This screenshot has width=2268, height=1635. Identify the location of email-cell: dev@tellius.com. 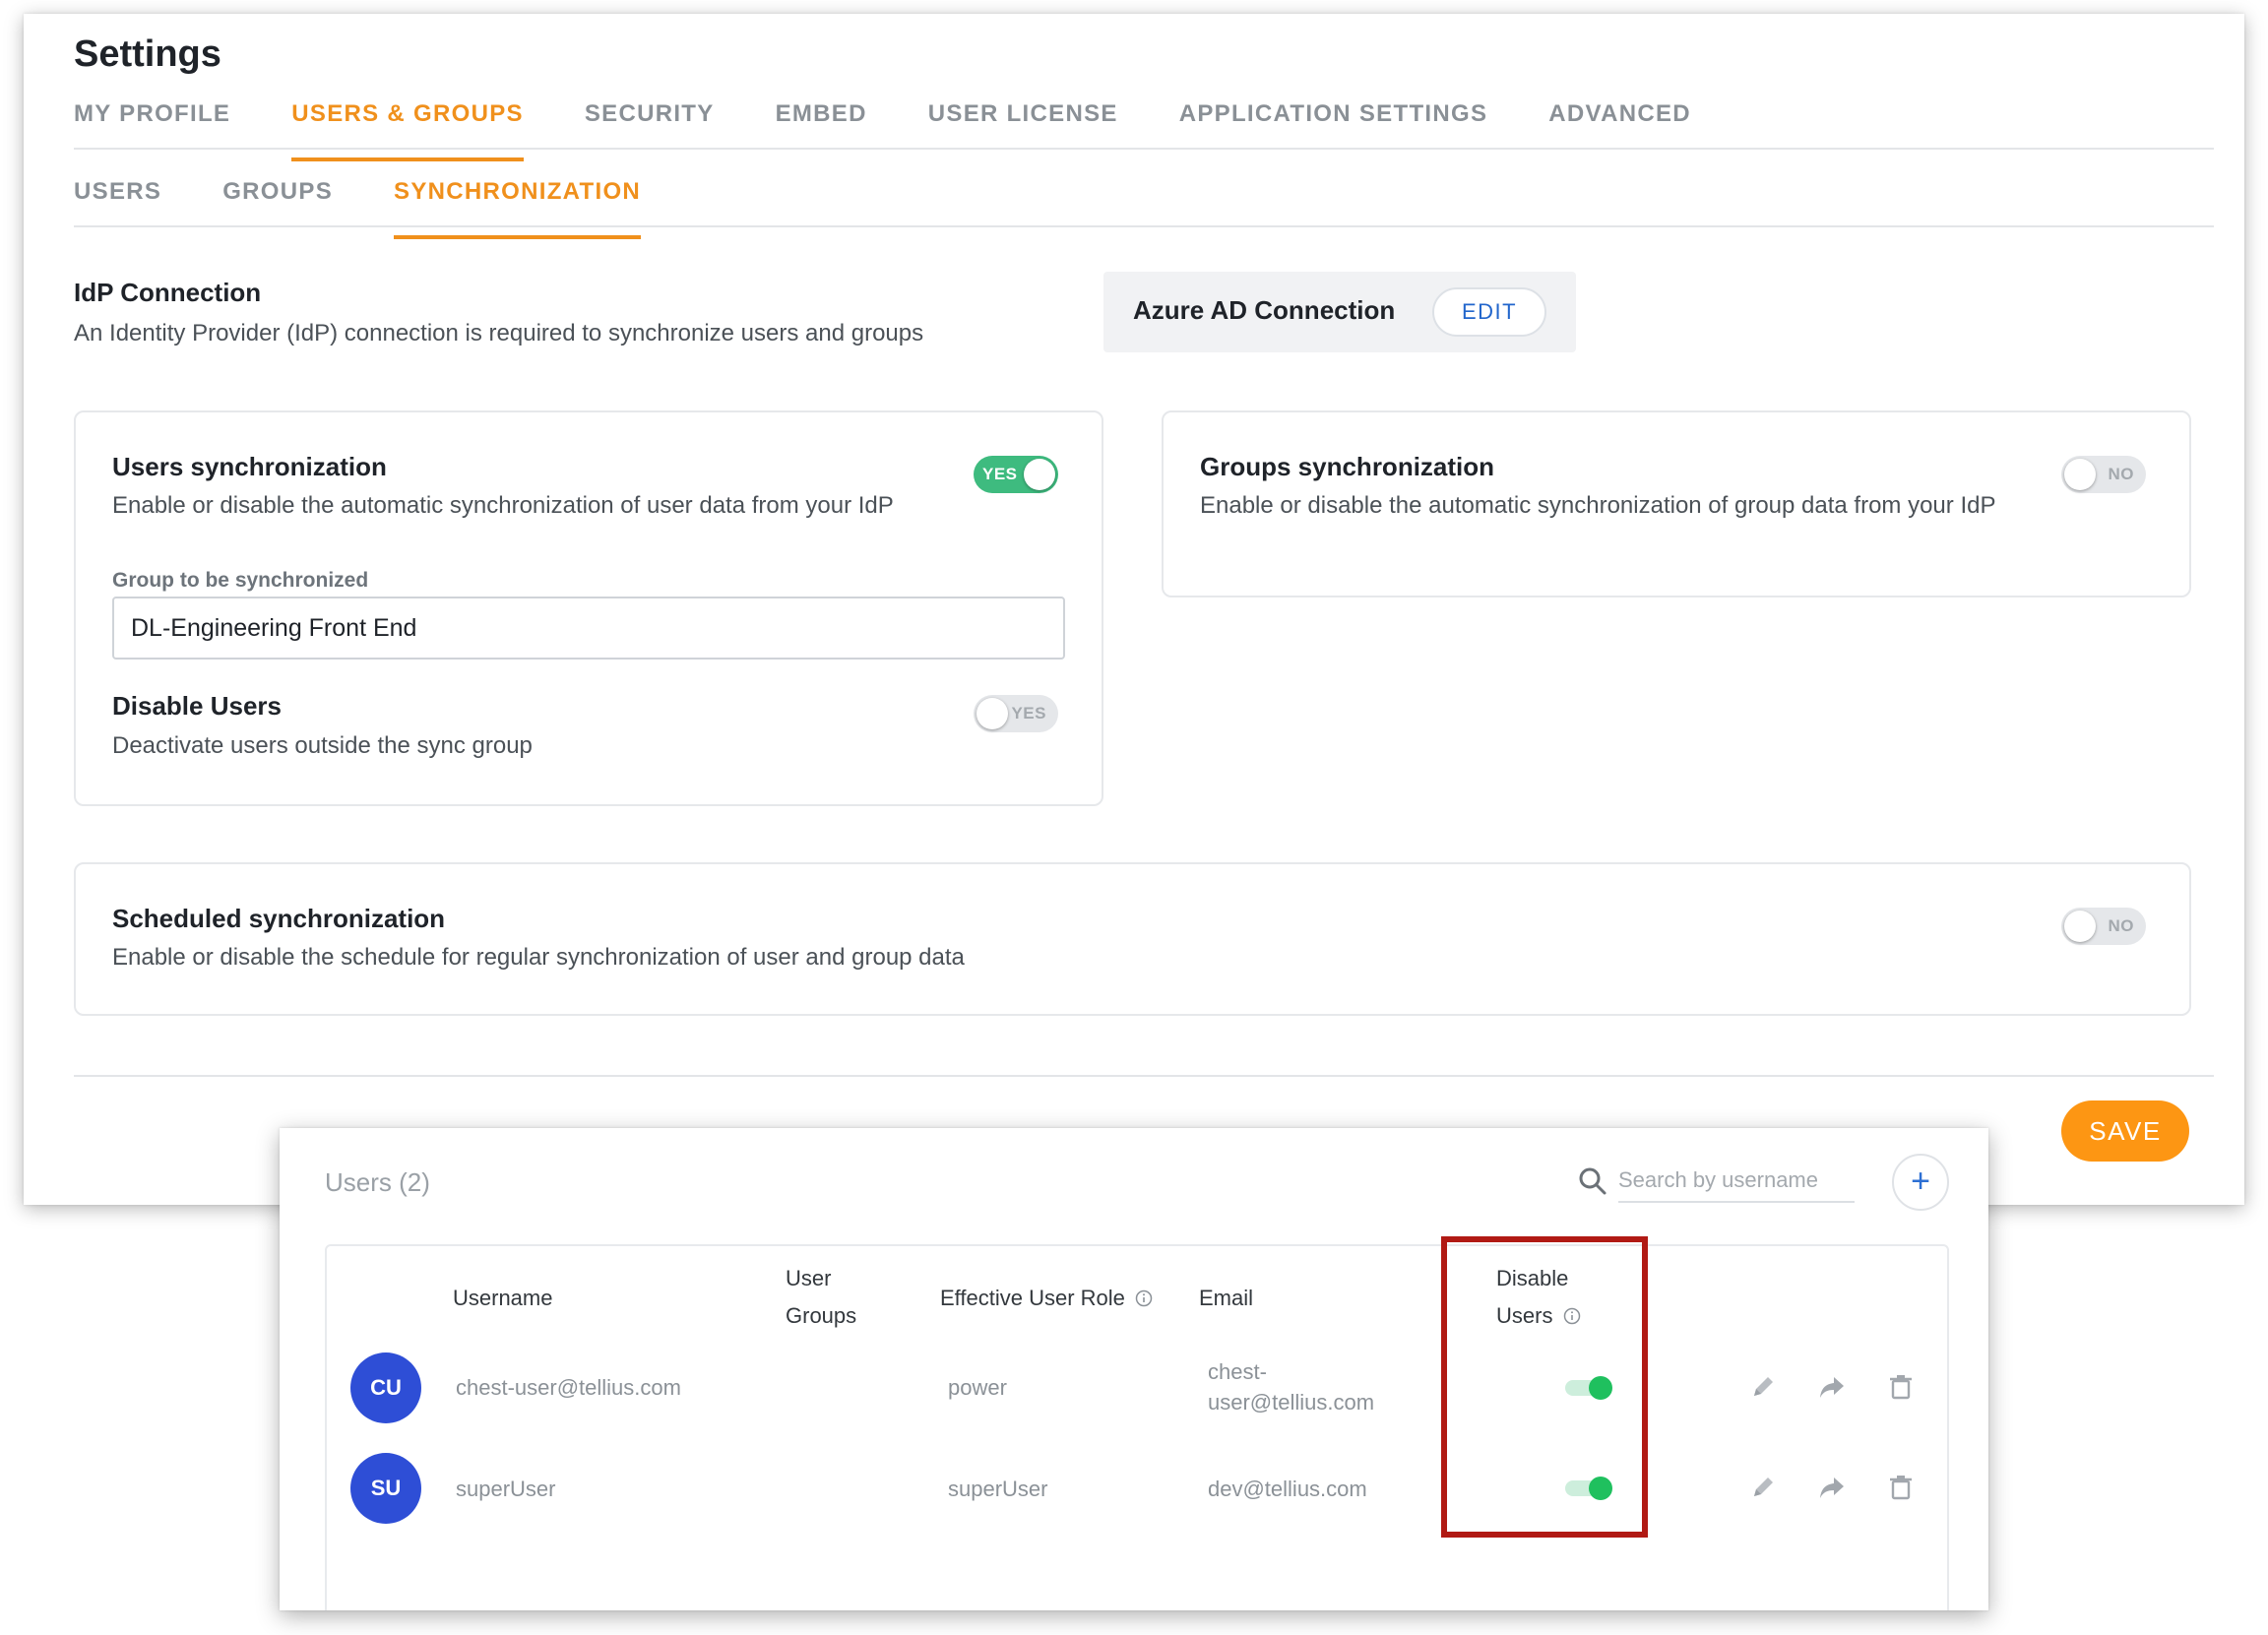
(1287, 1489).